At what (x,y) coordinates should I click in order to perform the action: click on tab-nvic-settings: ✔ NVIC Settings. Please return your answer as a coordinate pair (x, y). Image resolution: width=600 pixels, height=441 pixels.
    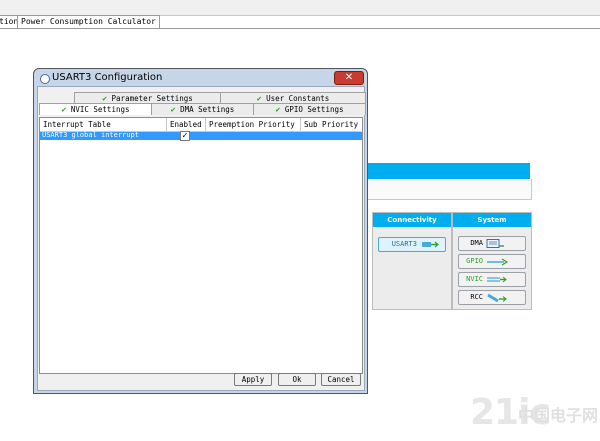
    Looking at the image, I should click on (95, 109).